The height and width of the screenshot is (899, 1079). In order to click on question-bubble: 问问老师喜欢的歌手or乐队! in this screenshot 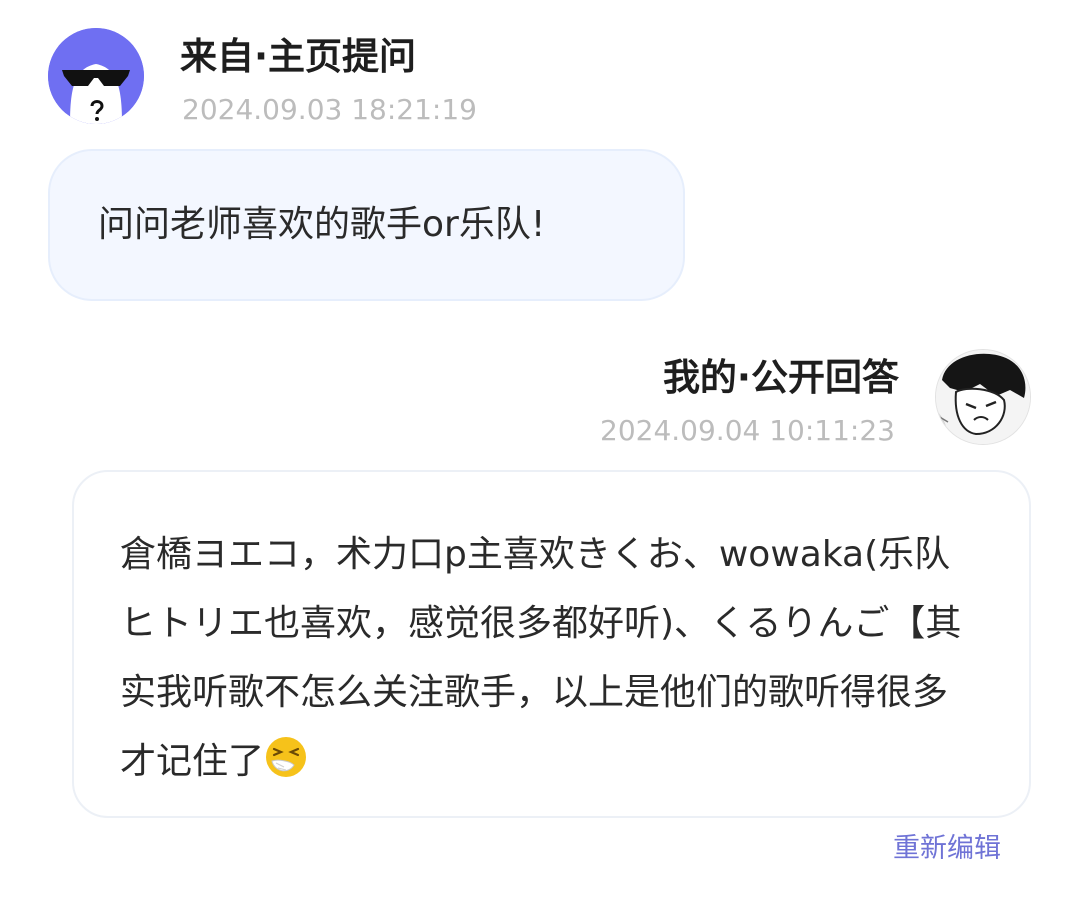, I will do `click(366, 225)`.